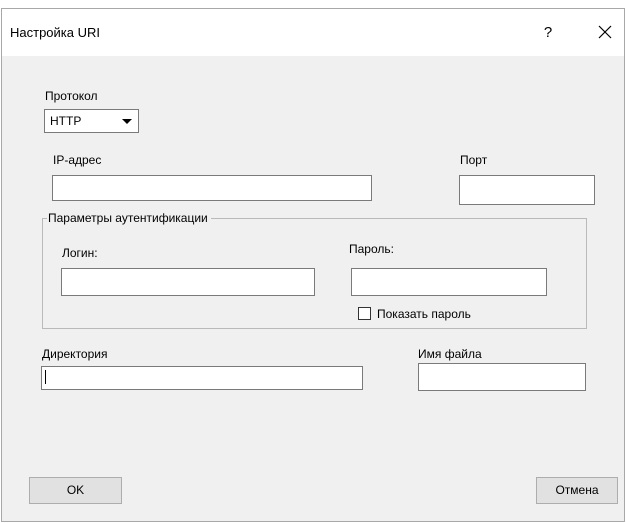 This screenshot has width=626, height=523. Describe the element at coordinates (71, 96) in the screenshot. I see `protocol-label: Протокол` at that location.